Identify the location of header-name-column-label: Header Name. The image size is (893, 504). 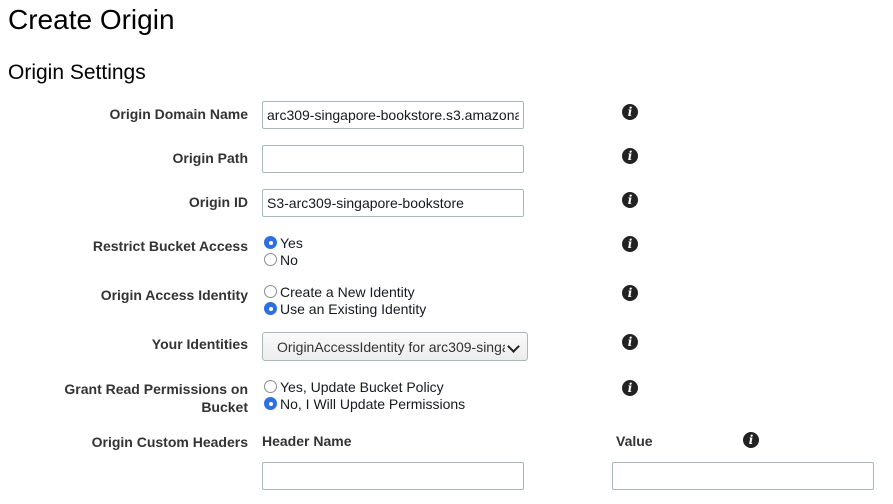
(307, 441).